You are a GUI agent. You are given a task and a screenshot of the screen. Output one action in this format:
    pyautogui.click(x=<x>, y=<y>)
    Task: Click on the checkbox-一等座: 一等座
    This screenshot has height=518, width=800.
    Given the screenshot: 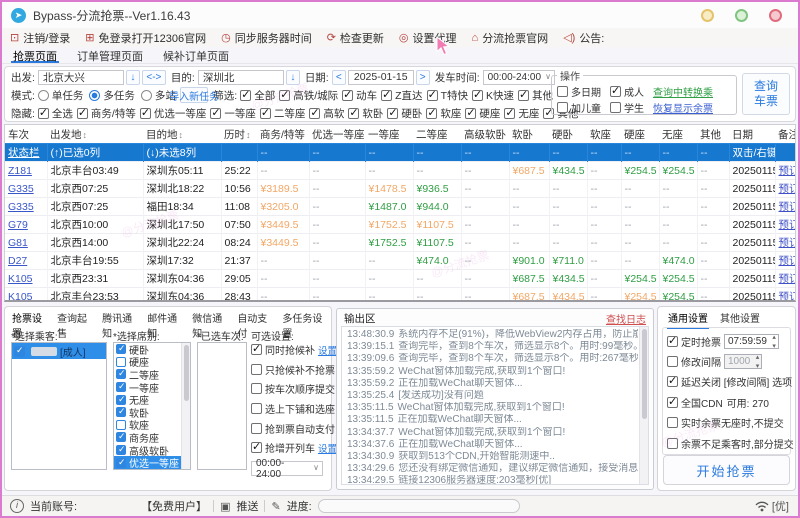 What is the action you would take?
    pyautogui.click(x=233, y=113)
    